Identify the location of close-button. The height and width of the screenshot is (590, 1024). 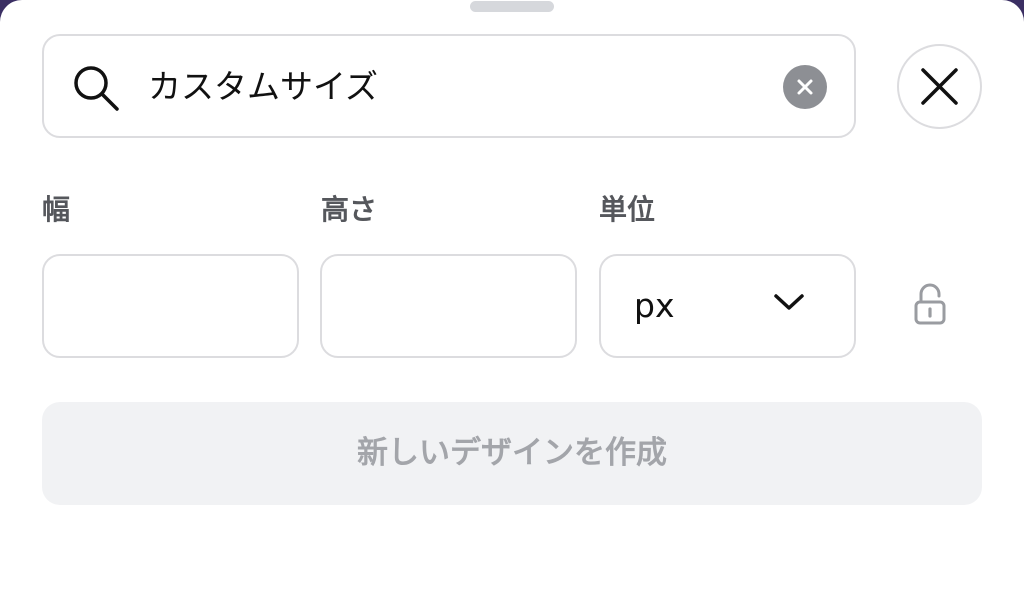
(939, 86).